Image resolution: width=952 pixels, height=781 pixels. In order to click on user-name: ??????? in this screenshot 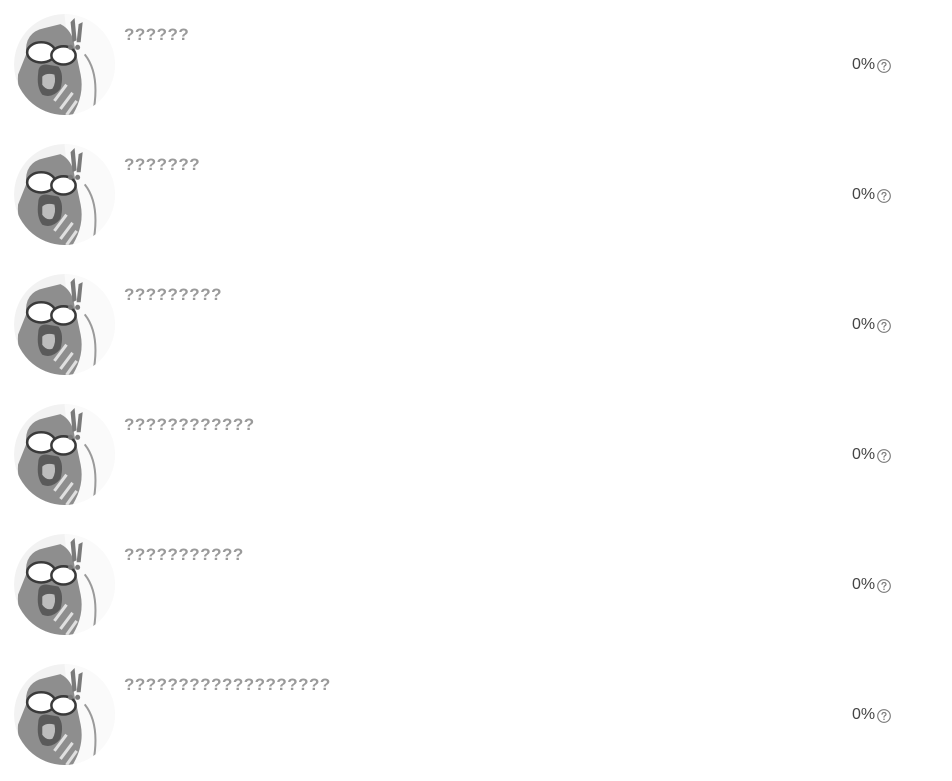, I will do `click(162, 165)`.